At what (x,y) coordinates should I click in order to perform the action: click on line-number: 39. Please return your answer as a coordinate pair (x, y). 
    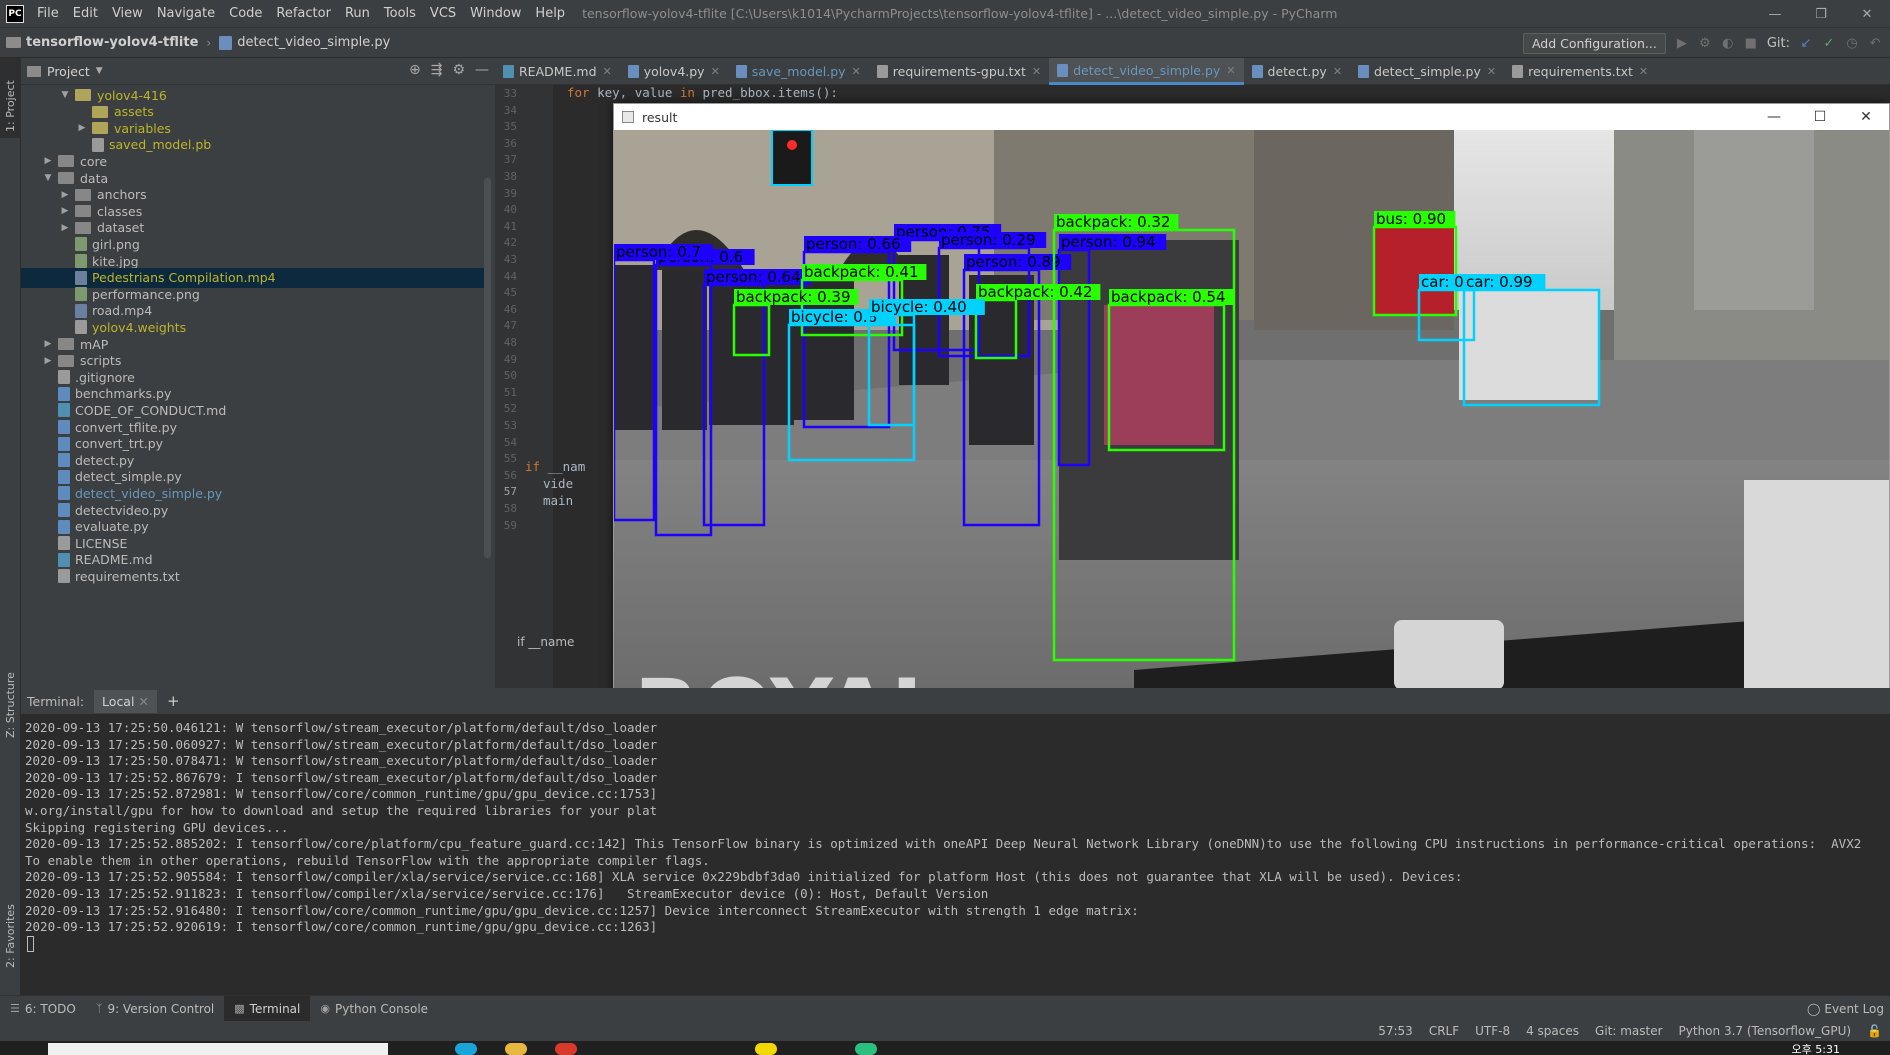
    Looking at the image, I should click on (510, 193).